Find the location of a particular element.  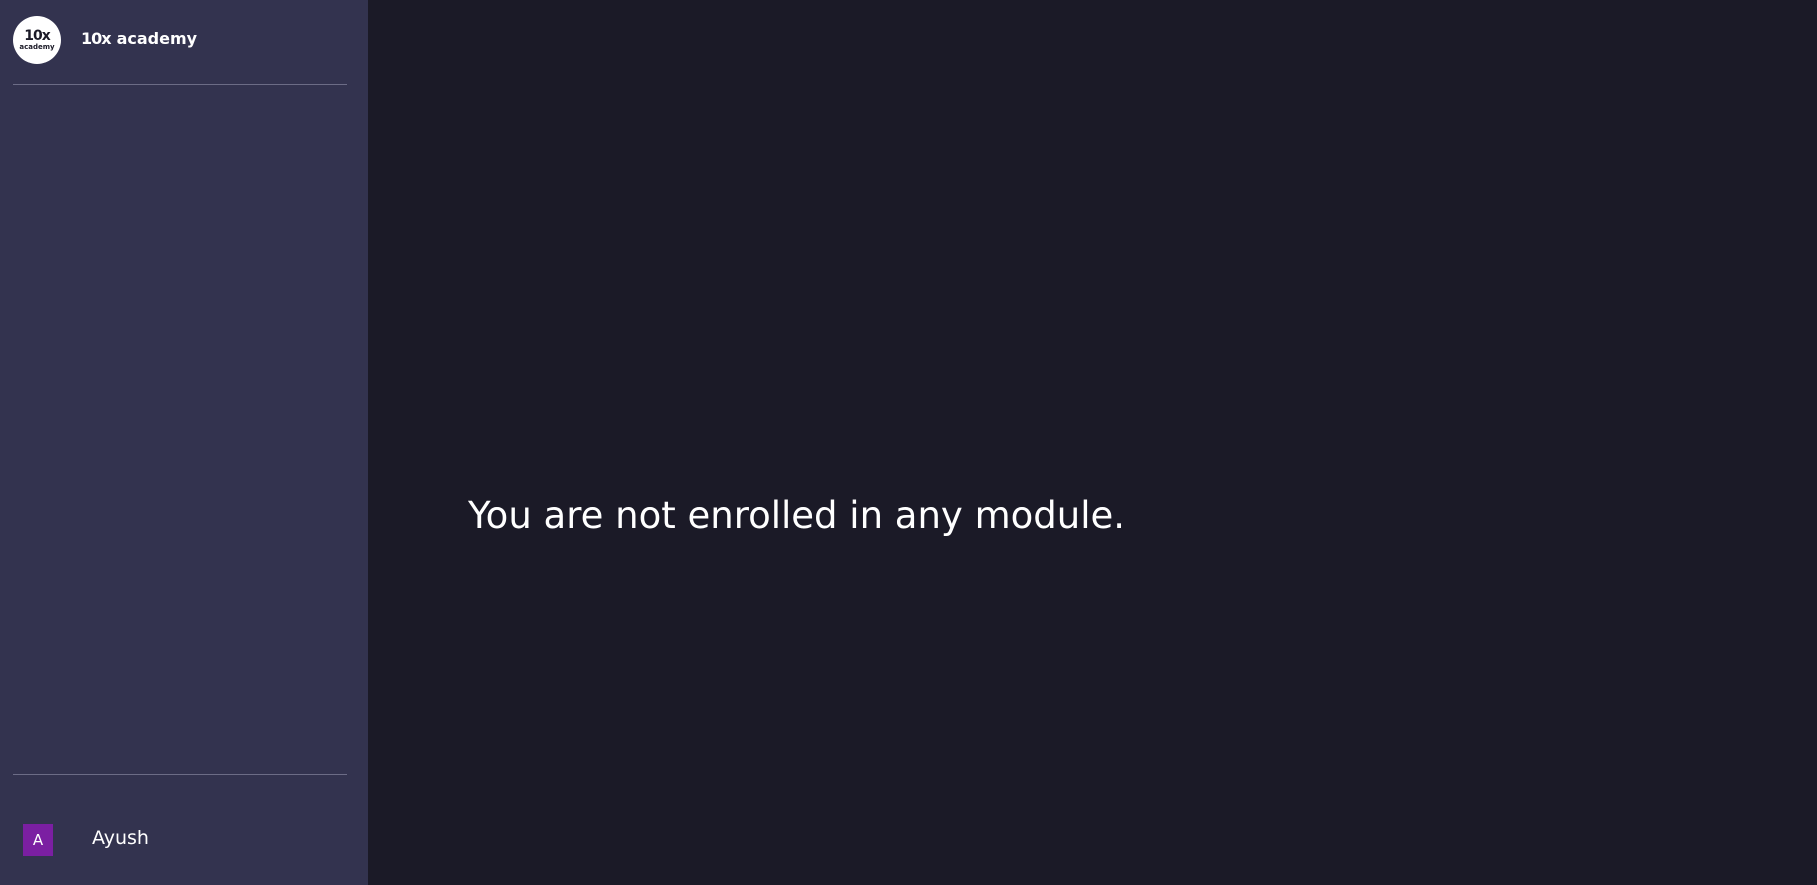

brand-wordmark: 10x academy is located at coordinates (139, 38).